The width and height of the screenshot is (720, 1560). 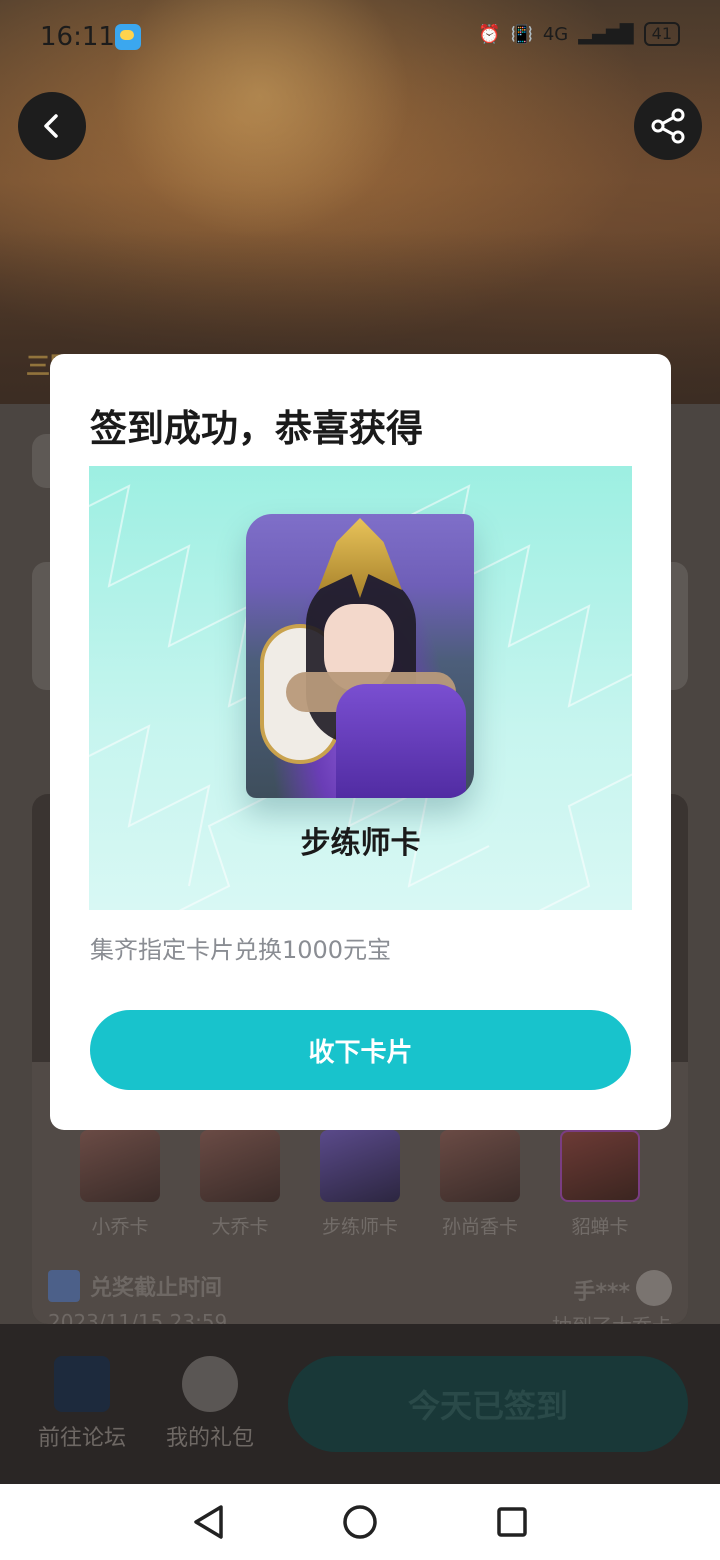 I want to click on triangle-back-icon, so click(x=208, y=1522).